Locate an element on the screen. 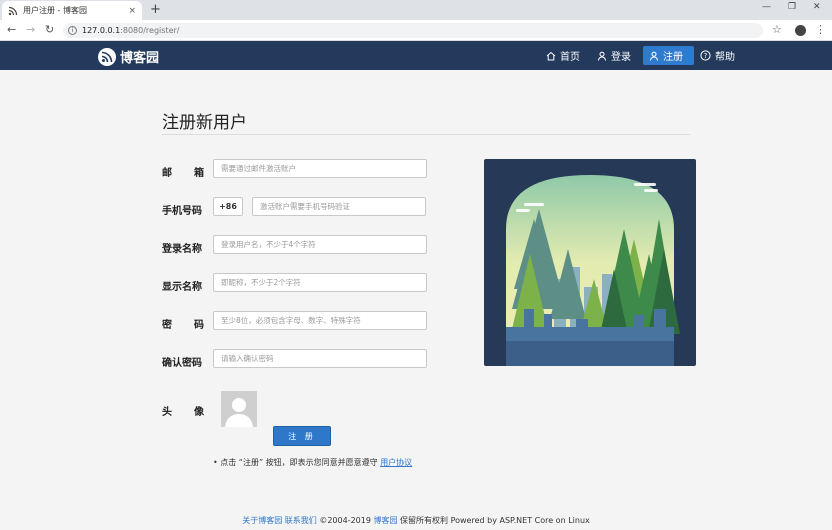 This screenshot has height=530, width=832. site-logo: 博客园 is located at coordinates (128, 56).